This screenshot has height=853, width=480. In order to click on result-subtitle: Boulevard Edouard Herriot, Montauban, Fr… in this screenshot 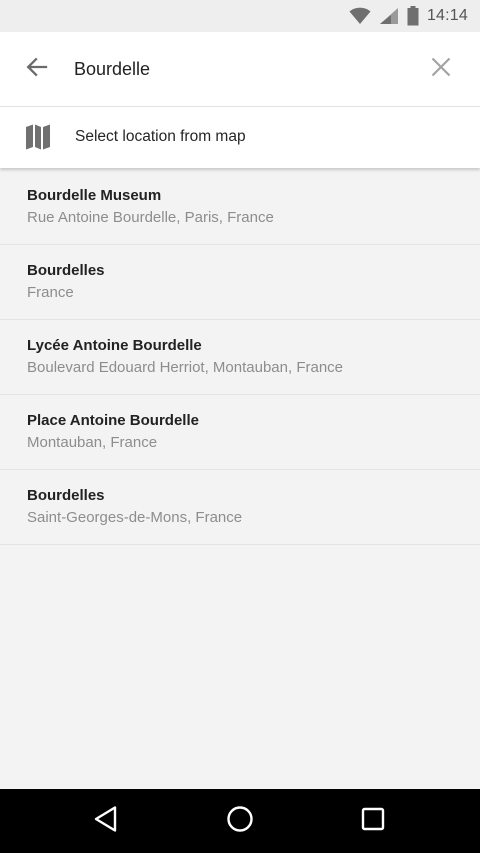, I will do `click(185, 367)`.